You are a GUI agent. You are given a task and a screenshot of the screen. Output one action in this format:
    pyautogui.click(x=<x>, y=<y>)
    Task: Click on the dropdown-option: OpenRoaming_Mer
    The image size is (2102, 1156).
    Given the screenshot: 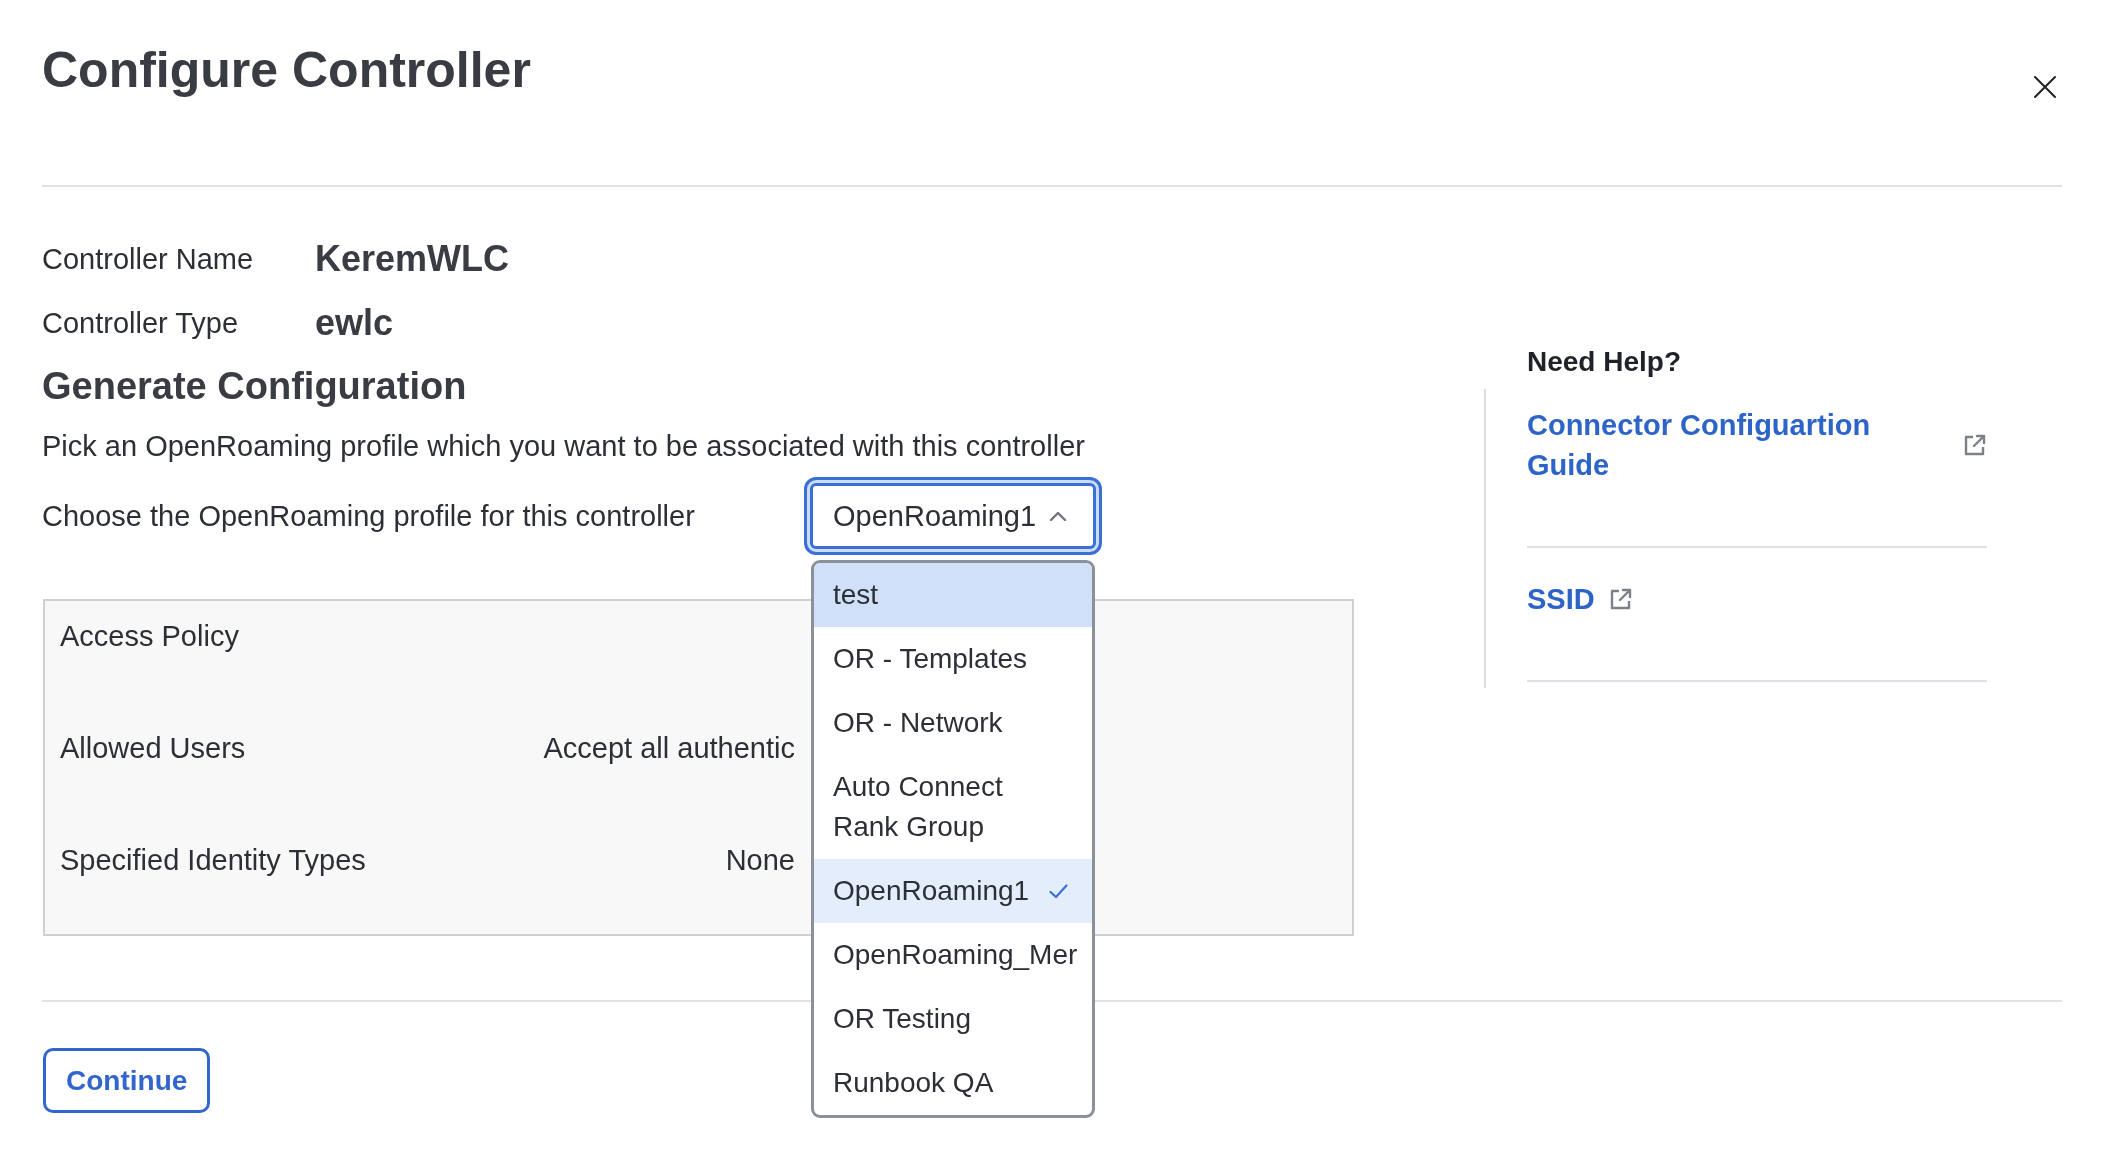 What is the action you would take?
    pyautogui.click(x=953, y=955)
    